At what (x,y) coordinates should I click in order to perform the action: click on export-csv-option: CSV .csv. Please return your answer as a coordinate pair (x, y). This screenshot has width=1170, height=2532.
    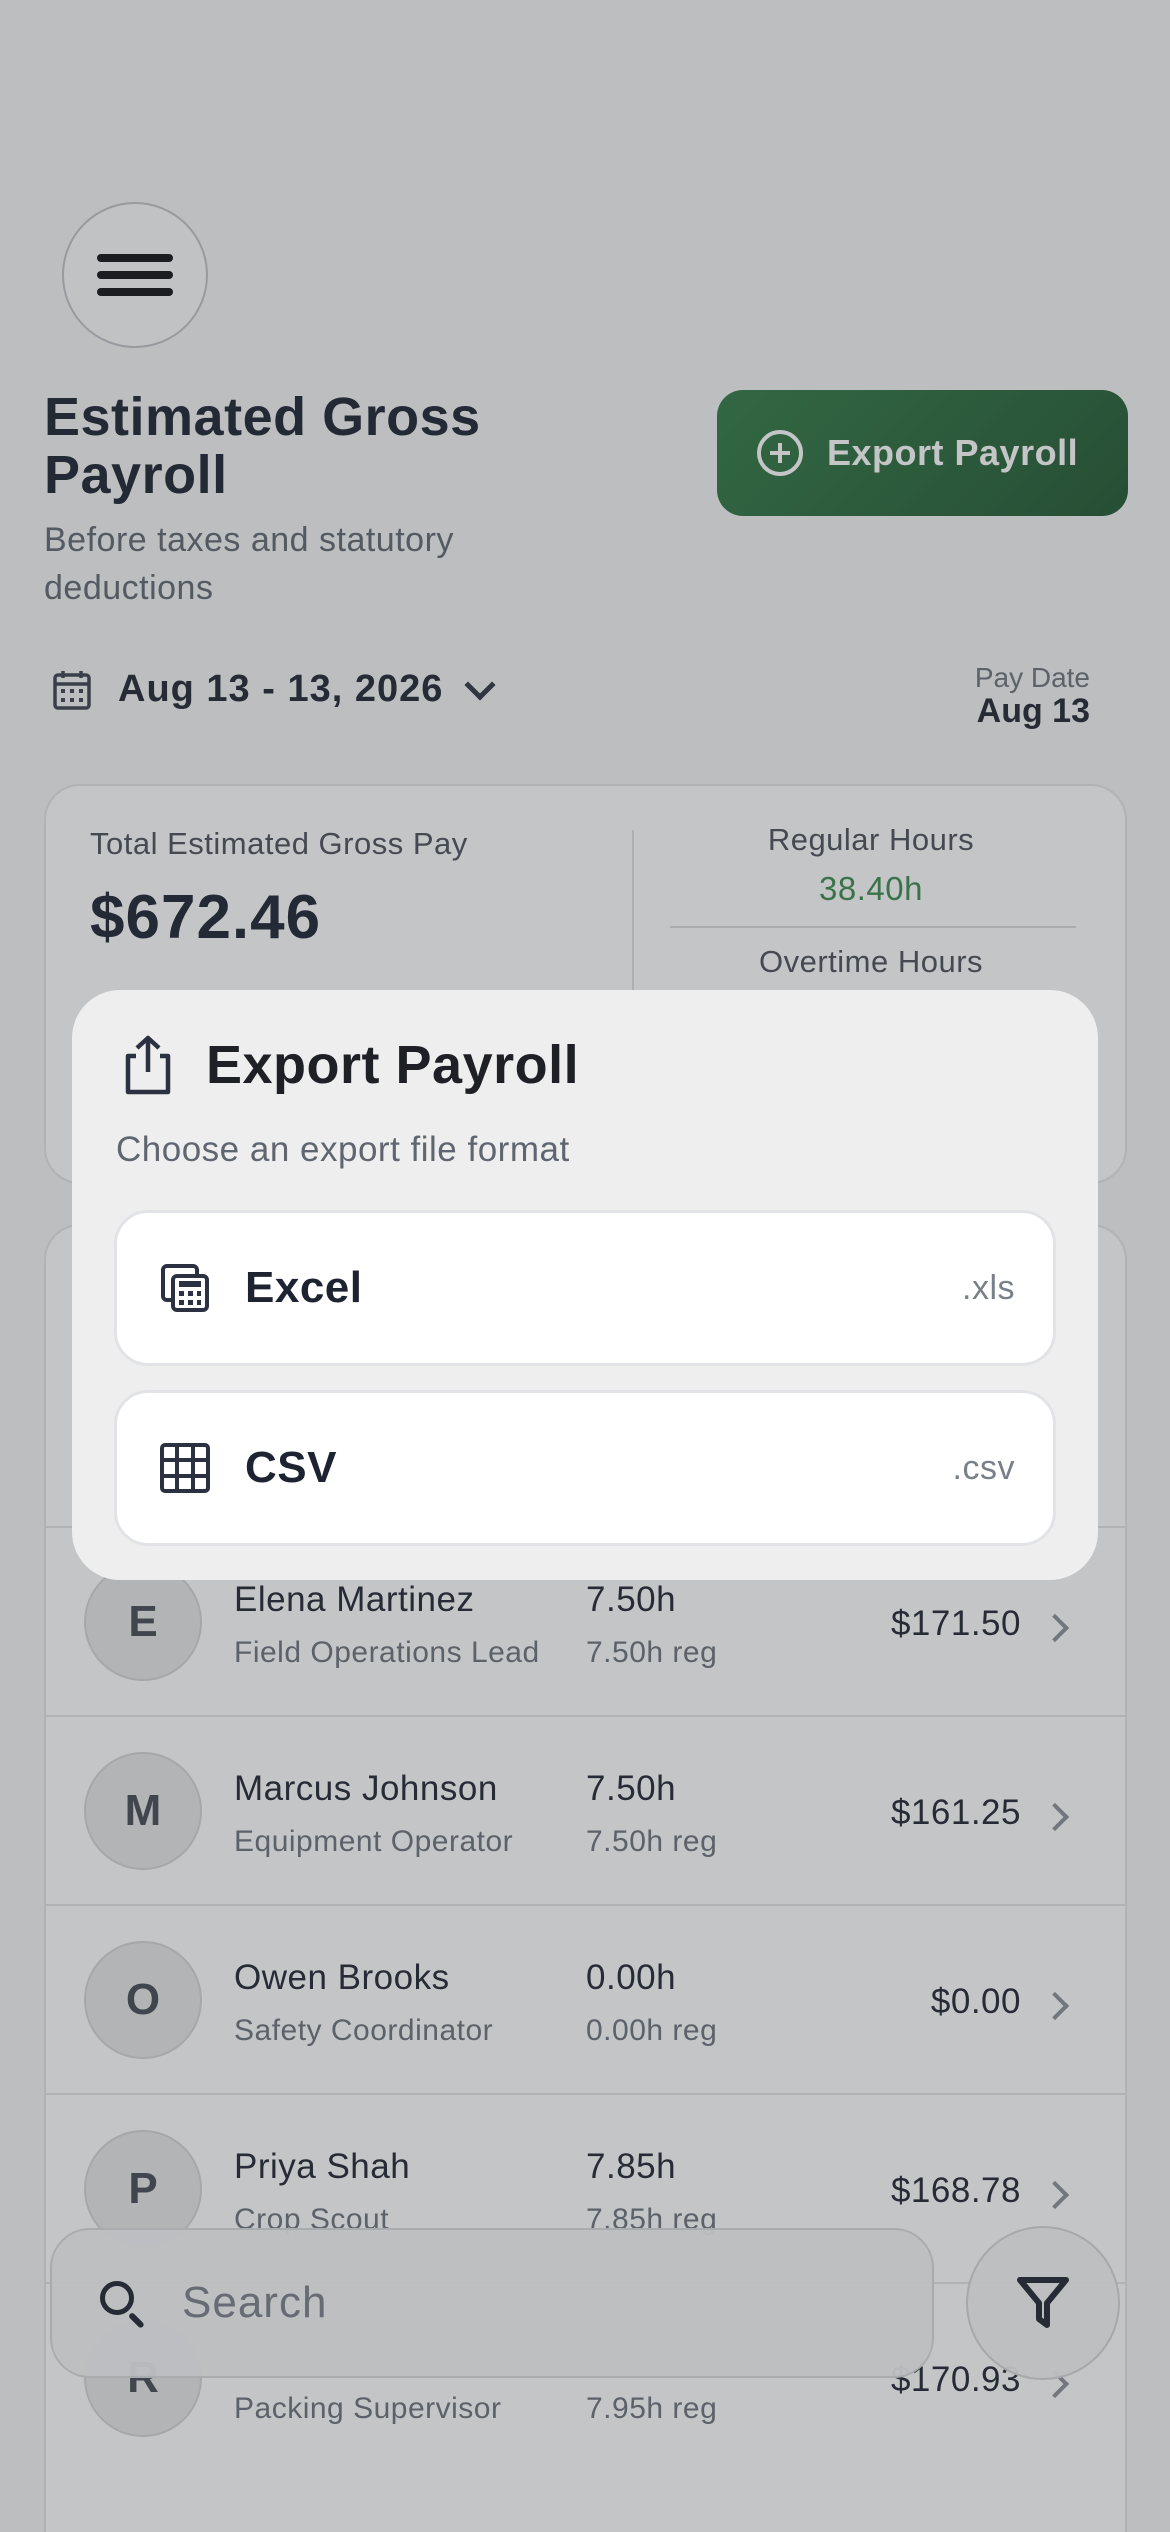
    Looking at the image, I should click on (585, 1468).